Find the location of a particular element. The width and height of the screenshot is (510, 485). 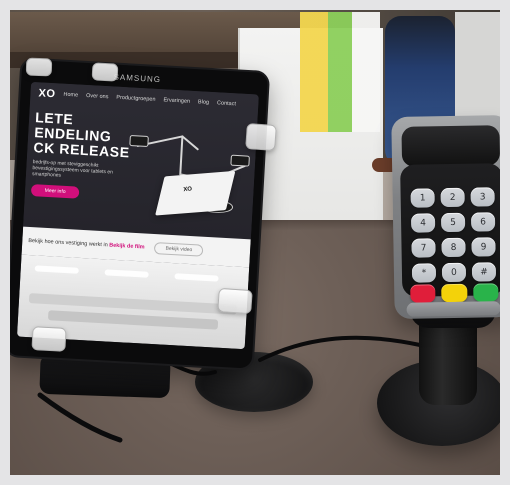

key-label: # is located at coordinates (484, 272).